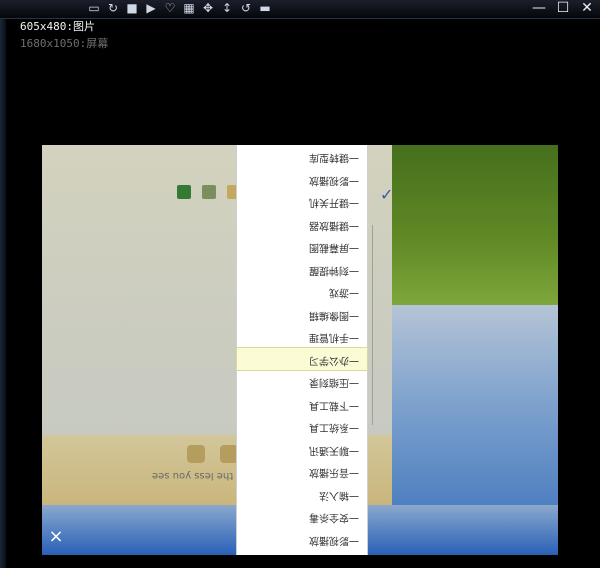 The width and height of the screenshot is (600, 568). Describe the element at coordinates (334, 449) in the screenshot. I see `menu-item-label: 一聊天通讯` at that location.